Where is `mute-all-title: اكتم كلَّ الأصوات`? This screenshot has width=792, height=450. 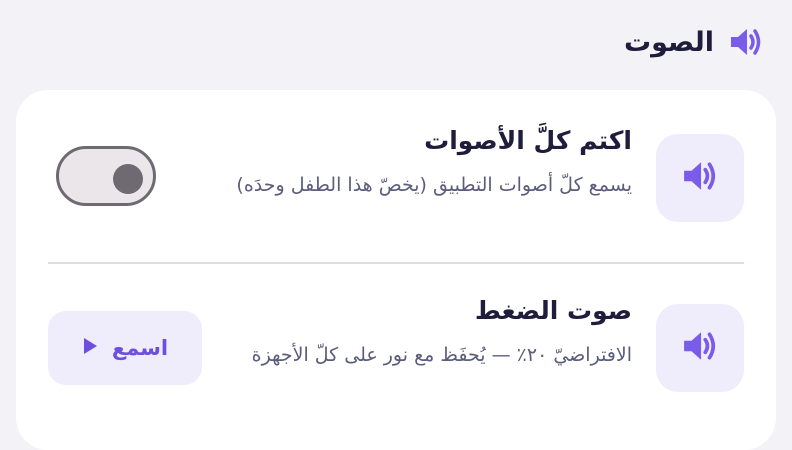 mute-all-title: اكتم كلَّ الأصوات is located at coordinates (528, 140).